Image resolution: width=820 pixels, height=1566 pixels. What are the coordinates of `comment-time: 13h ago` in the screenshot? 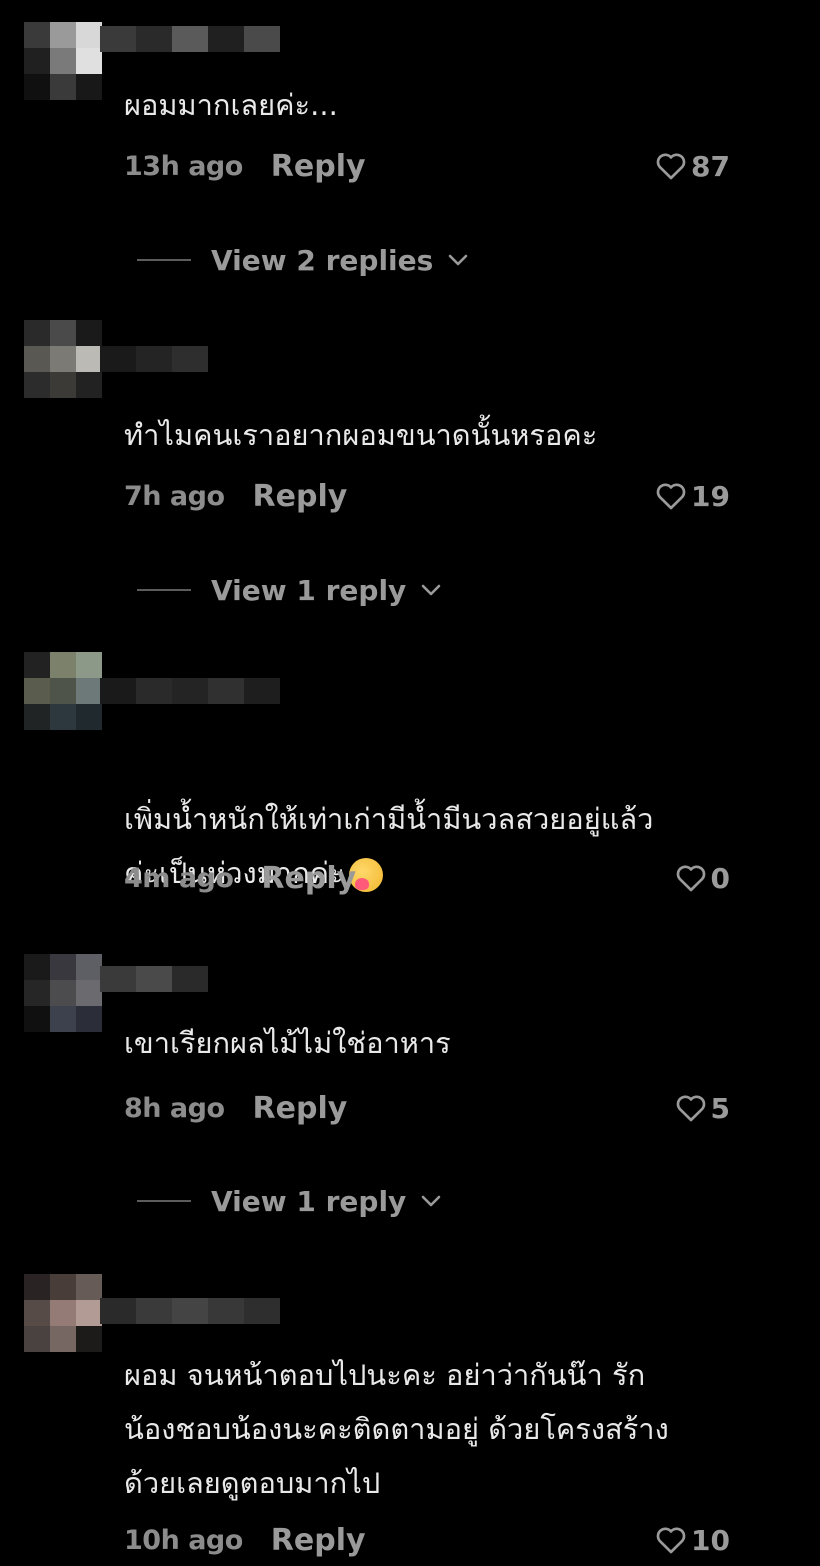 It's located at (183, 166).